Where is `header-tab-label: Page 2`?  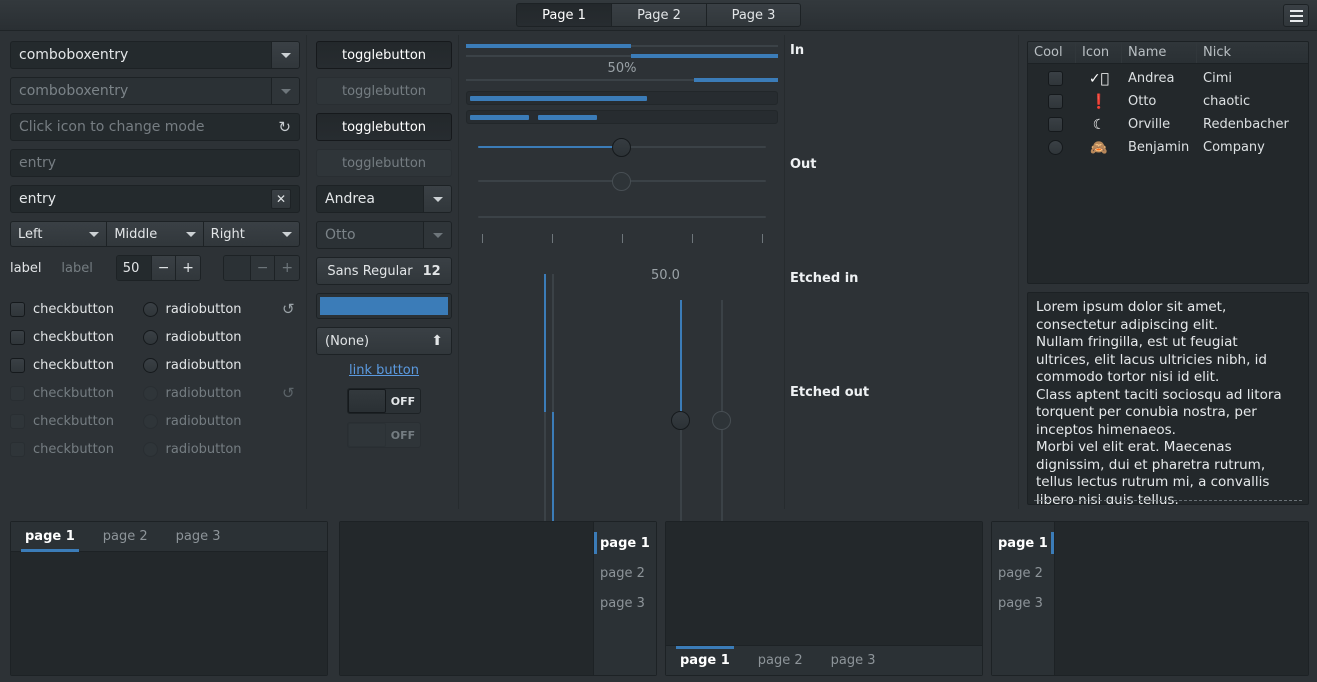 header-tab-label: Page 2 is located at coordinates (659, 15).